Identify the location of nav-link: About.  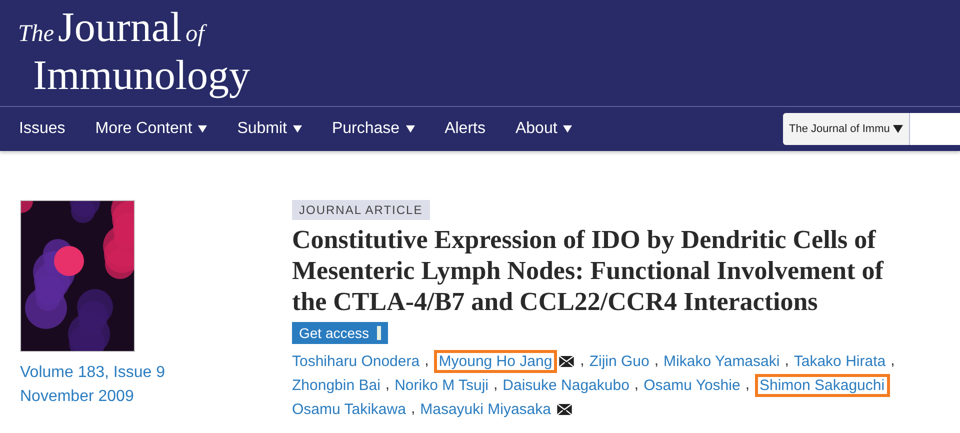
(543, 129).